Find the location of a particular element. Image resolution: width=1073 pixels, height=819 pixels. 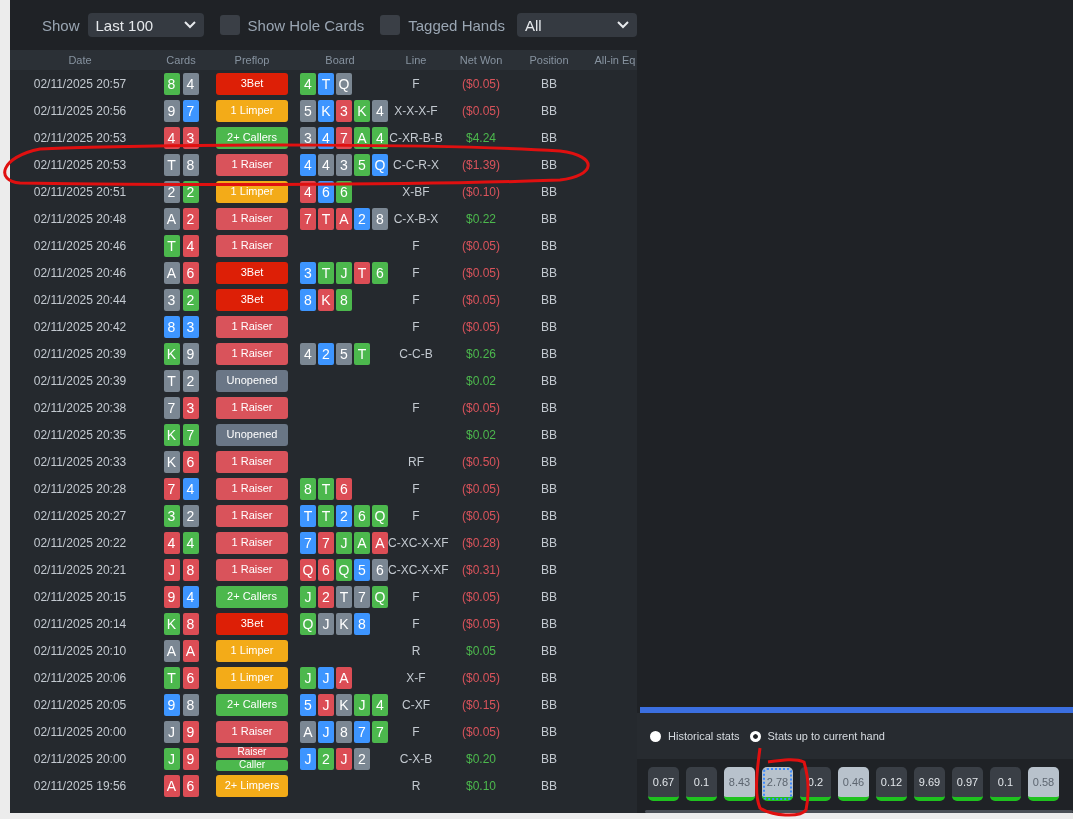

date-cell-text: 02/11/2025 20:53 is located at coordinates (80, 137).